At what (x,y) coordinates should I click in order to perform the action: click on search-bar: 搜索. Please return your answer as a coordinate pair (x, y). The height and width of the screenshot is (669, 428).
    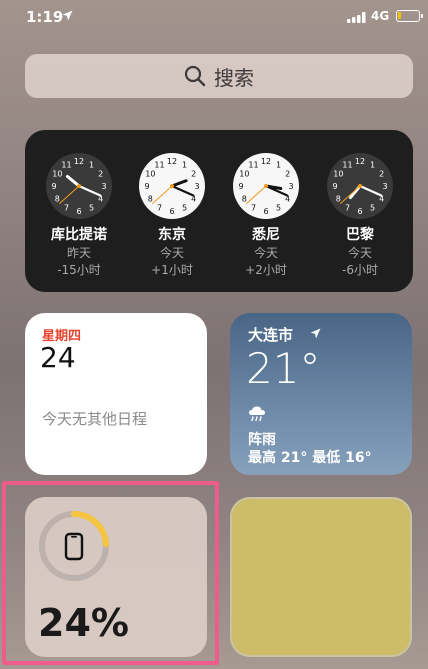
    Looking at the image, I should click on (219, 76).